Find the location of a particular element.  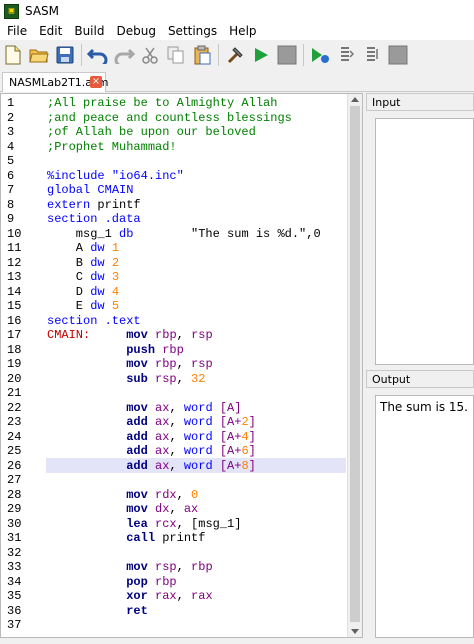

code-line: E dw 5 is located at coordinates (83, 306).